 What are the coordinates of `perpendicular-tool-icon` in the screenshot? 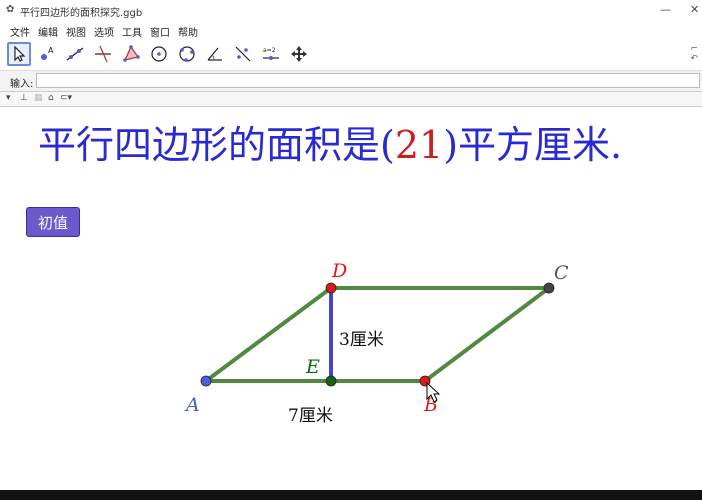 It's located at (103, 54).